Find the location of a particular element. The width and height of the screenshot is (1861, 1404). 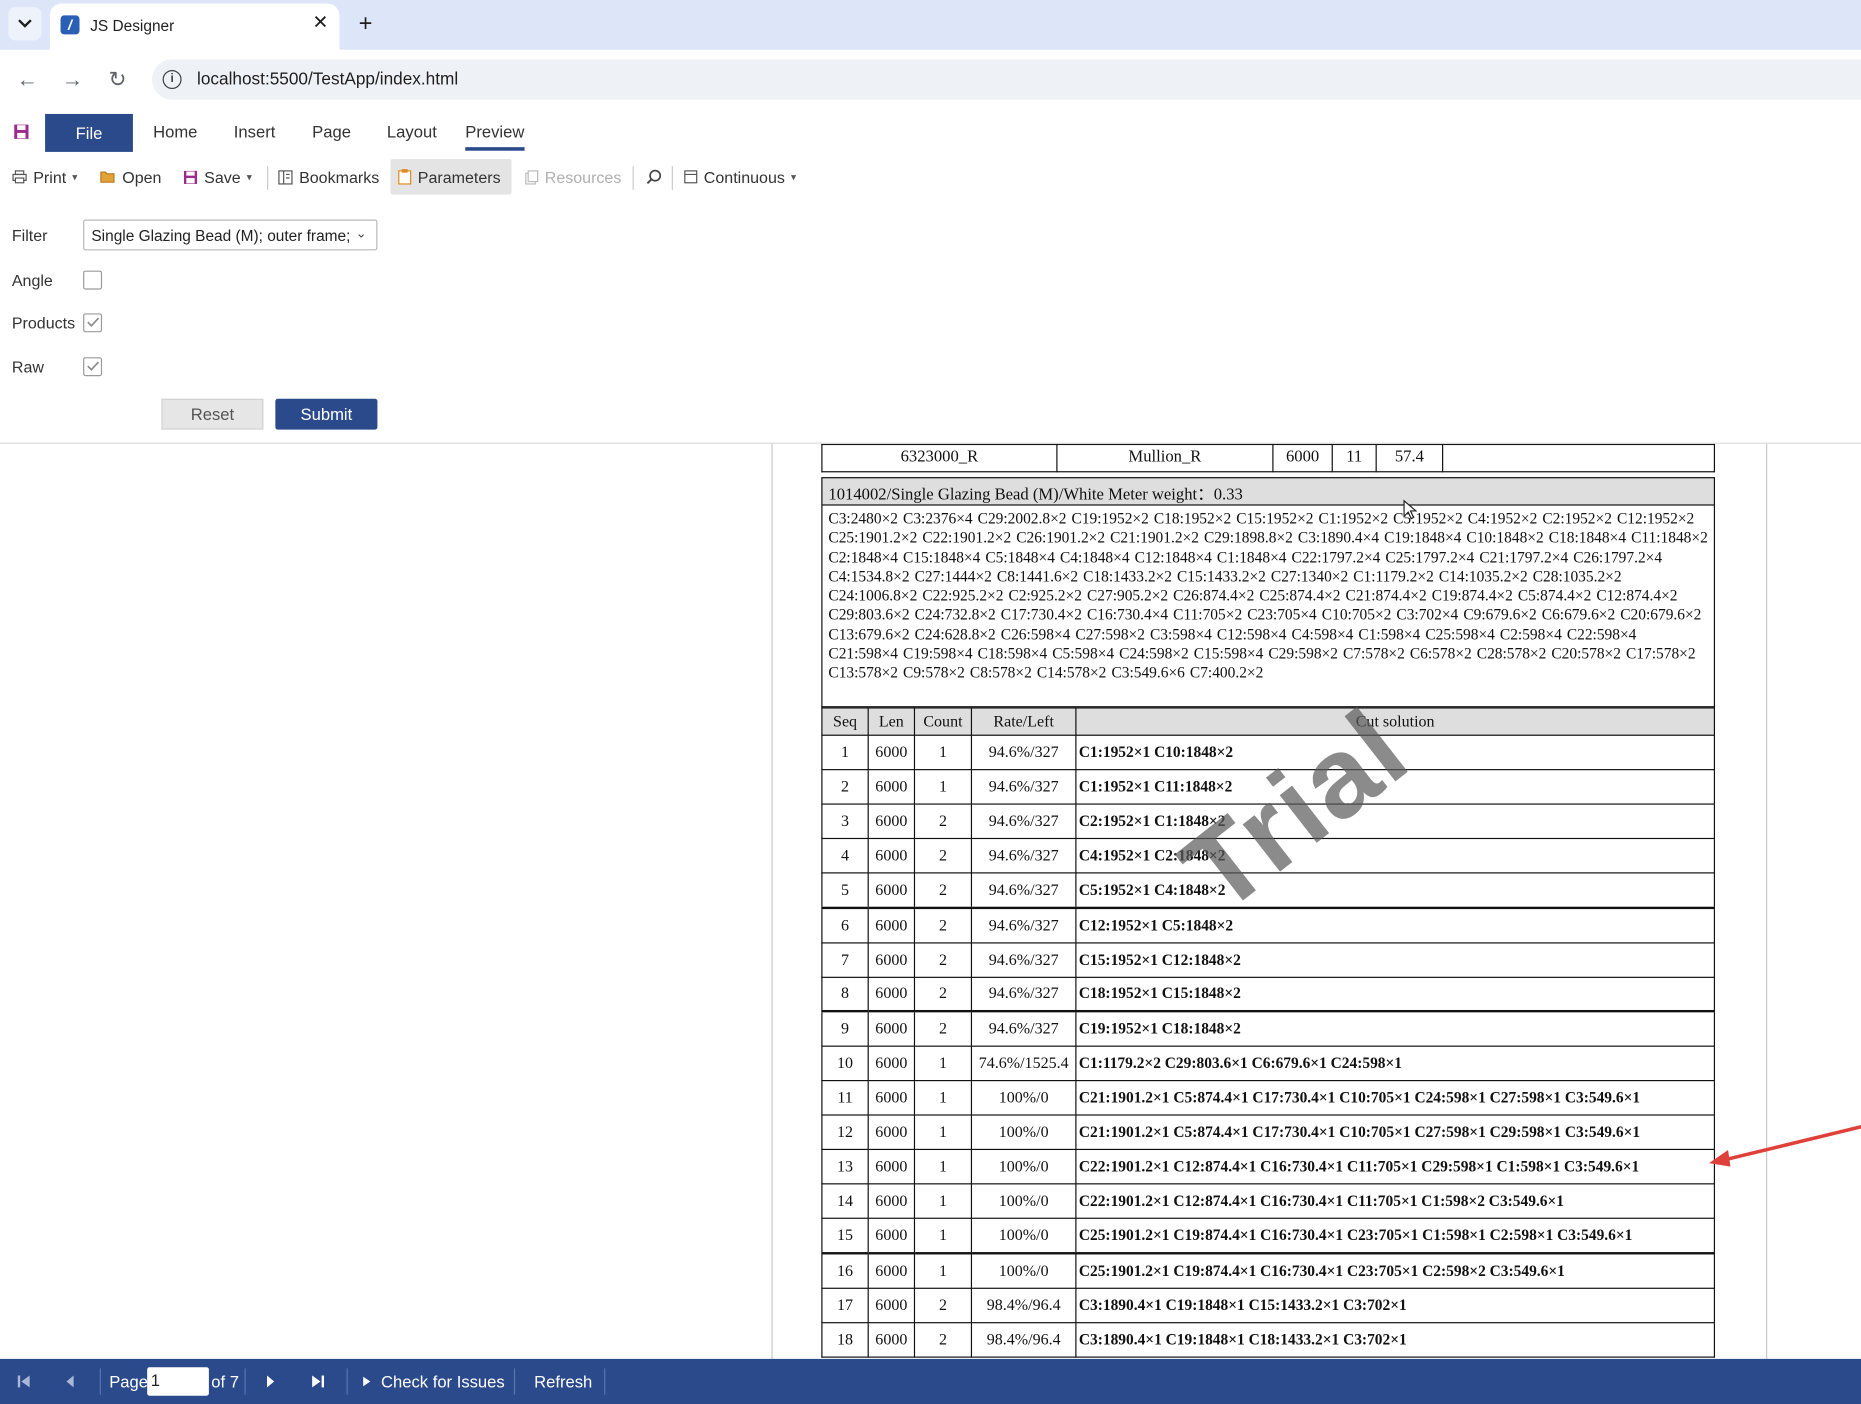

previous-page-icon is located at coordinates (70, 1382).